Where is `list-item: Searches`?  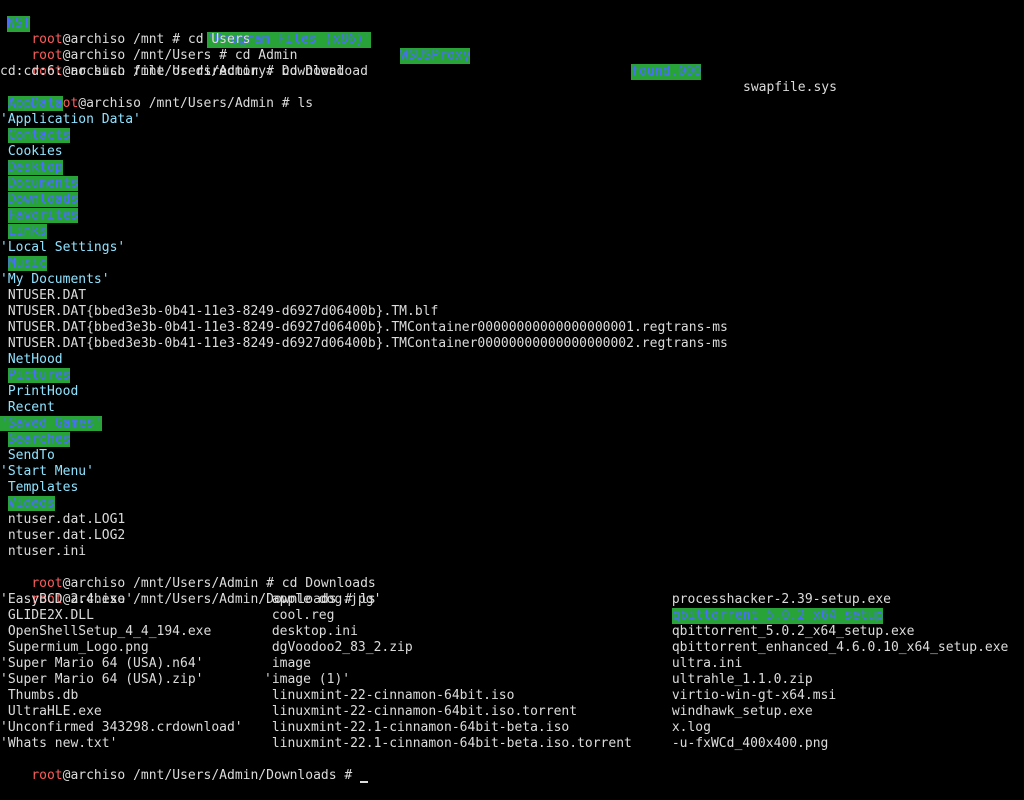
list-item: Searches is located at coordinates (35, 440).